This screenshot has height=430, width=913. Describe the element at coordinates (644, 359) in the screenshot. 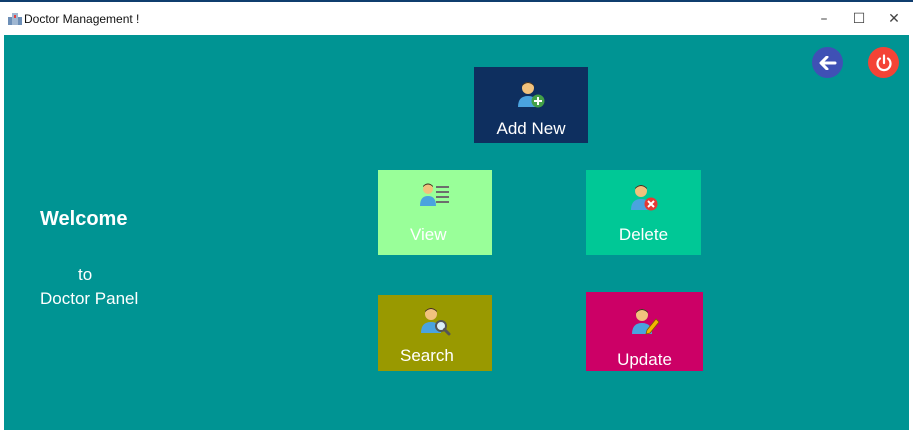

I see `update-label: Update` at that location.